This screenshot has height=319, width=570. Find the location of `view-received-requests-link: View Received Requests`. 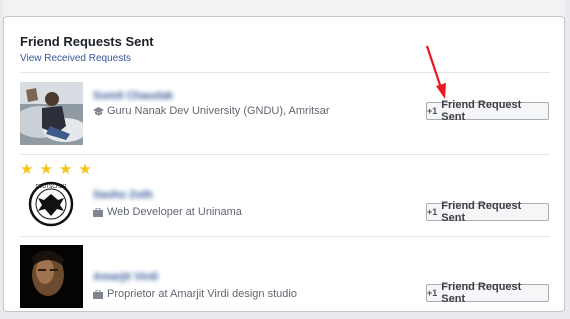

view-received-requests-link: View Received Requests is located at coordinates (75, 58).